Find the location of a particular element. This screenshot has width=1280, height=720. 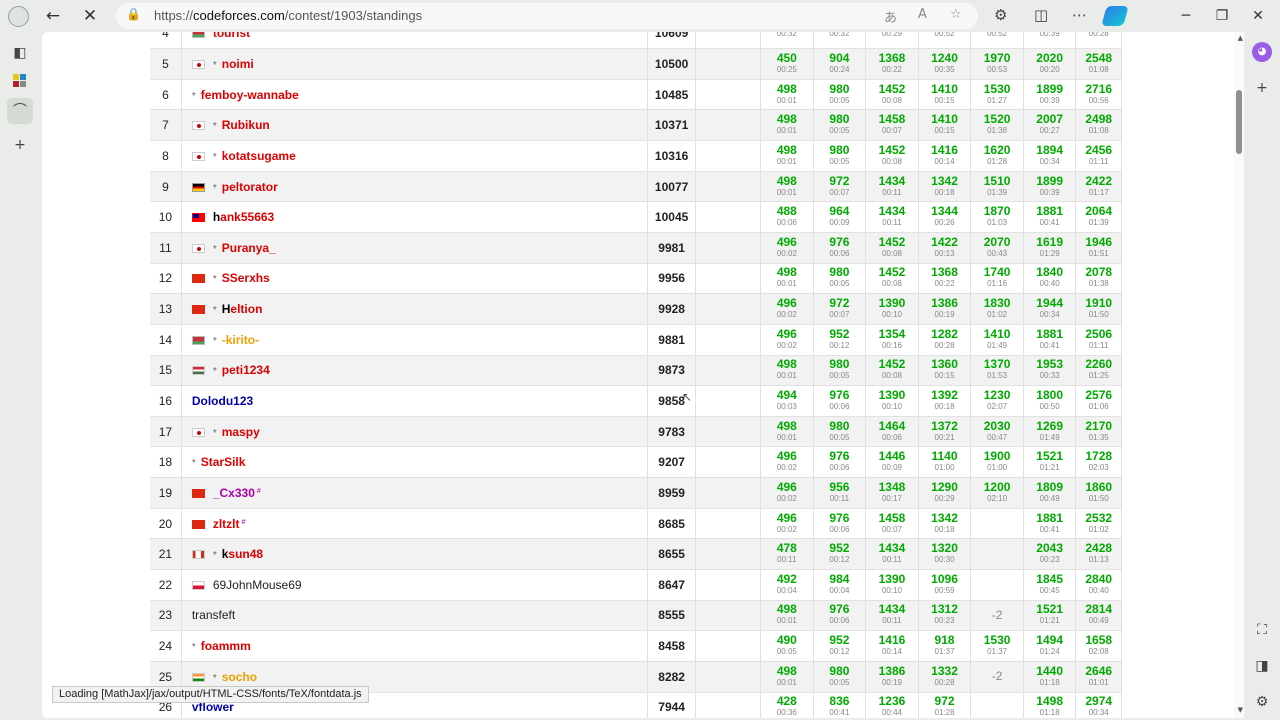

problem-result-cell: 952 00:12 is located at coordinates (840, 646).